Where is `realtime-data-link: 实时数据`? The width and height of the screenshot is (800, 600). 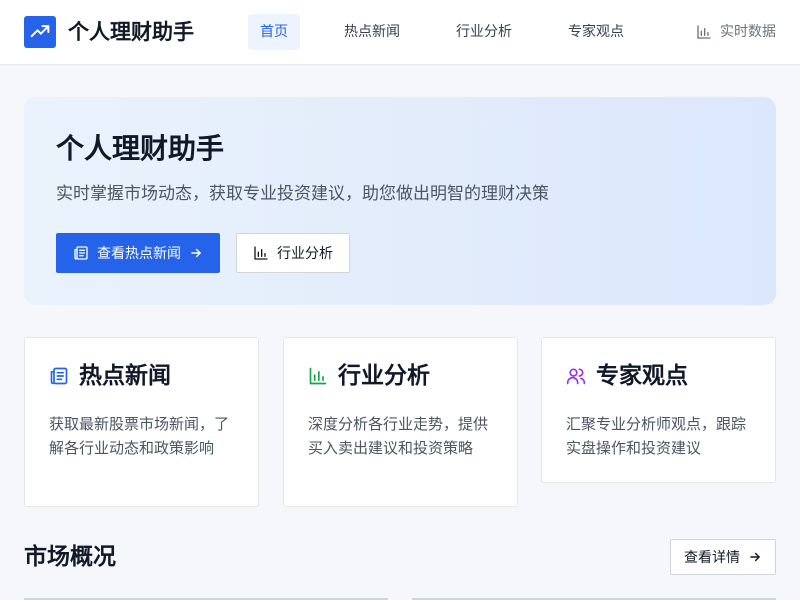 realtime-data-link: 实时数据 is located at coordinates (736, 32).